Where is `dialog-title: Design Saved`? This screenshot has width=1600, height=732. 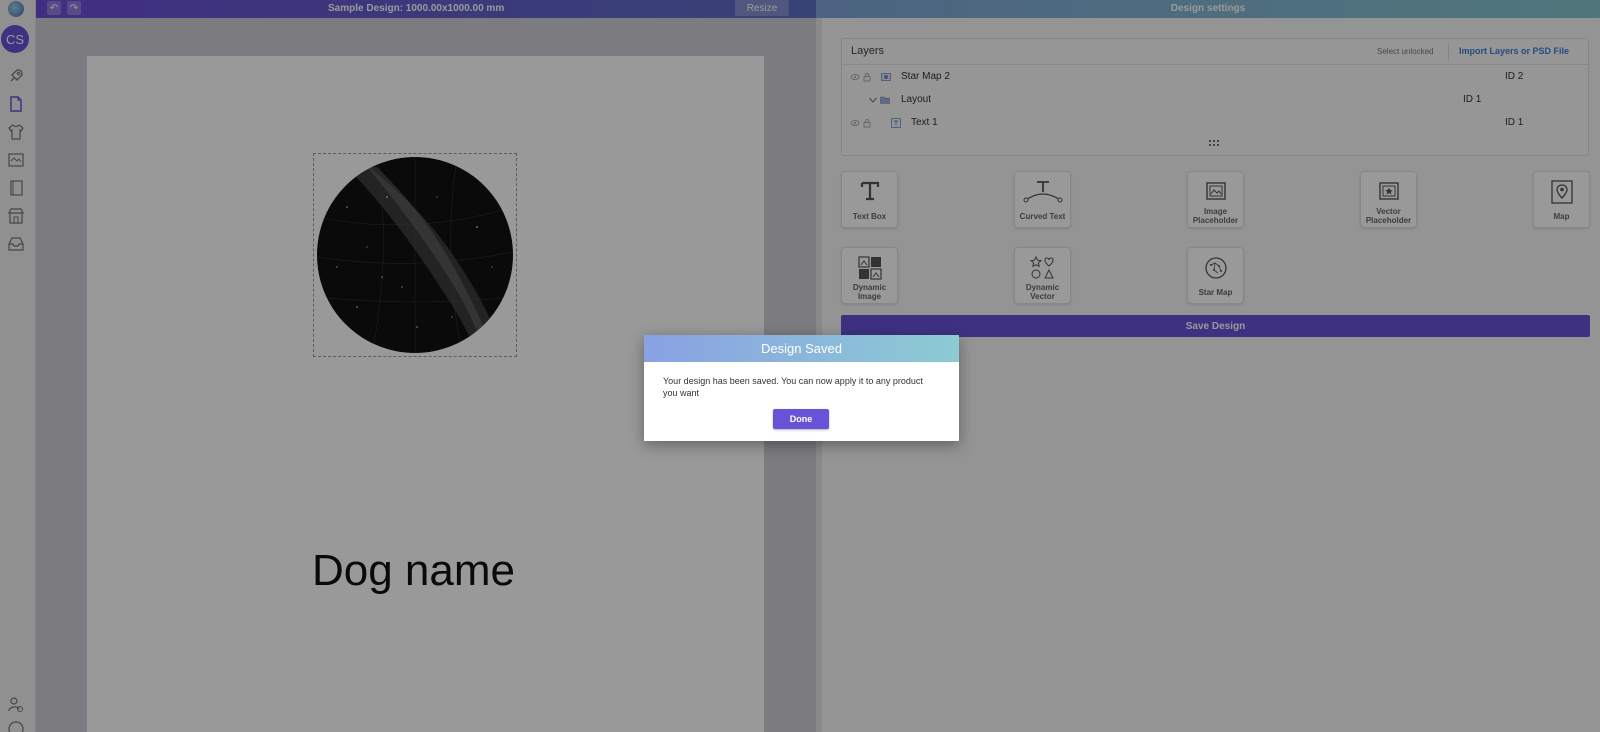
dialog-title: Design Saved is located at coordinates (801, 348).